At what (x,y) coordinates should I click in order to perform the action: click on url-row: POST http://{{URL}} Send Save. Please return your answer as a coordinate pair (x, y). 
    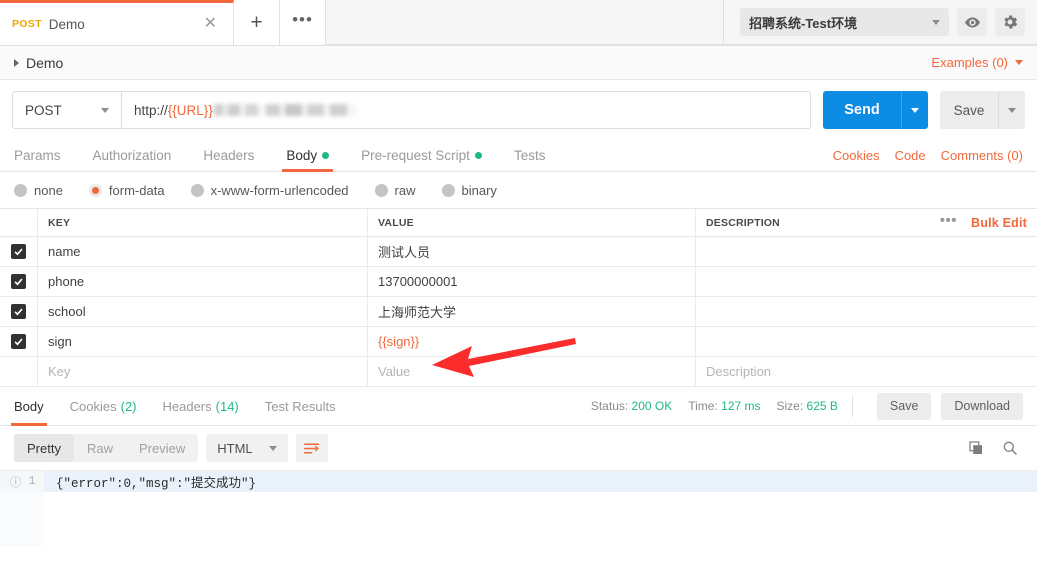
    Looking at the image, I should click on (518, 110).